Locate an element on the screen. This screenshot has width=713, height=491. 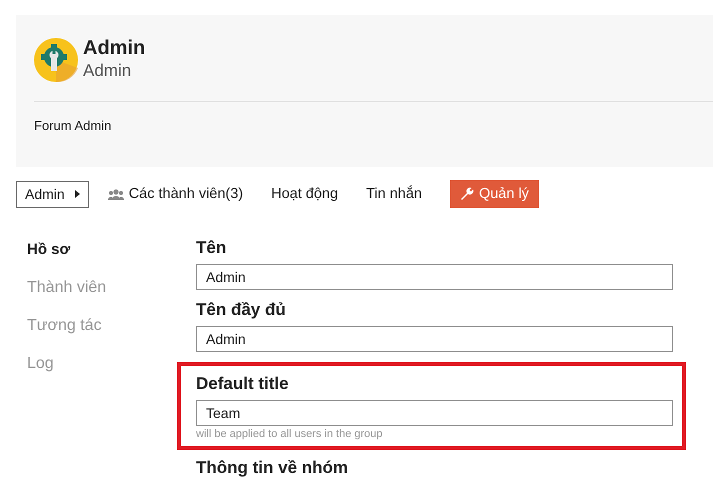
wrench-icon is located at coordinates (467, 194).